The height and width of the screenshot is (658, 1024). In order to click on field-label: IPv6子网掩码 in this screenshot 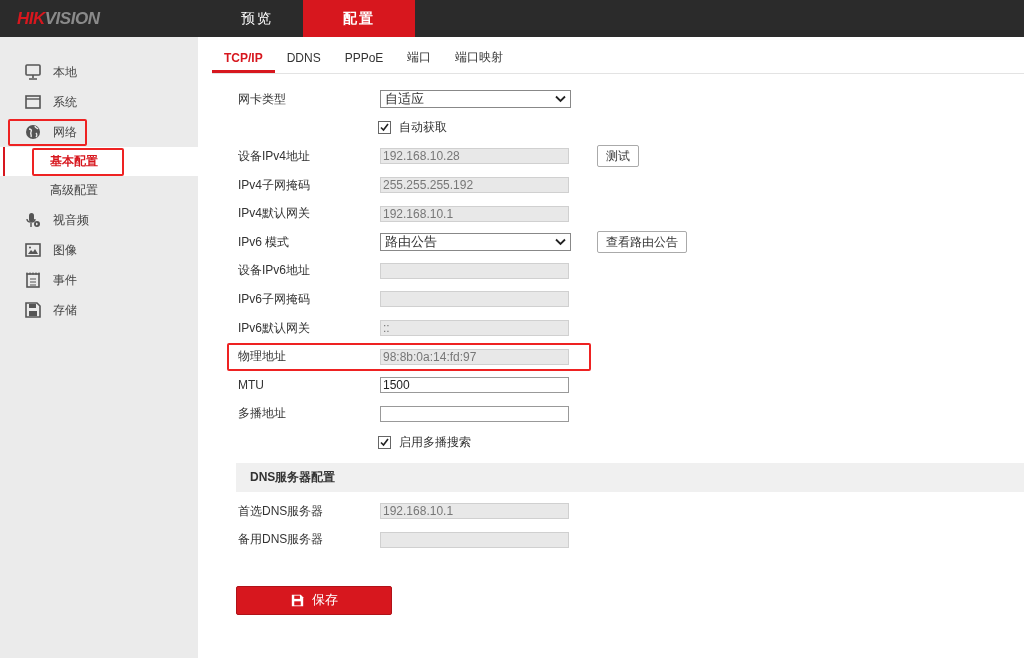, I will do `click(274, 299)`.